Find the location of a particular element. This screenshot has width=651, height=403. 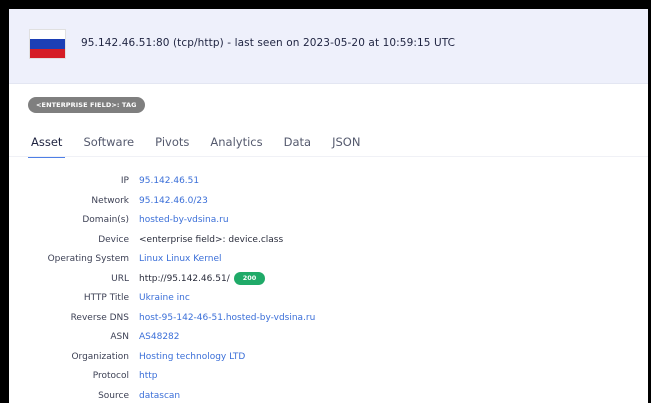

os-link: Linux Linux Kernel is located at coordinates (180, 259).